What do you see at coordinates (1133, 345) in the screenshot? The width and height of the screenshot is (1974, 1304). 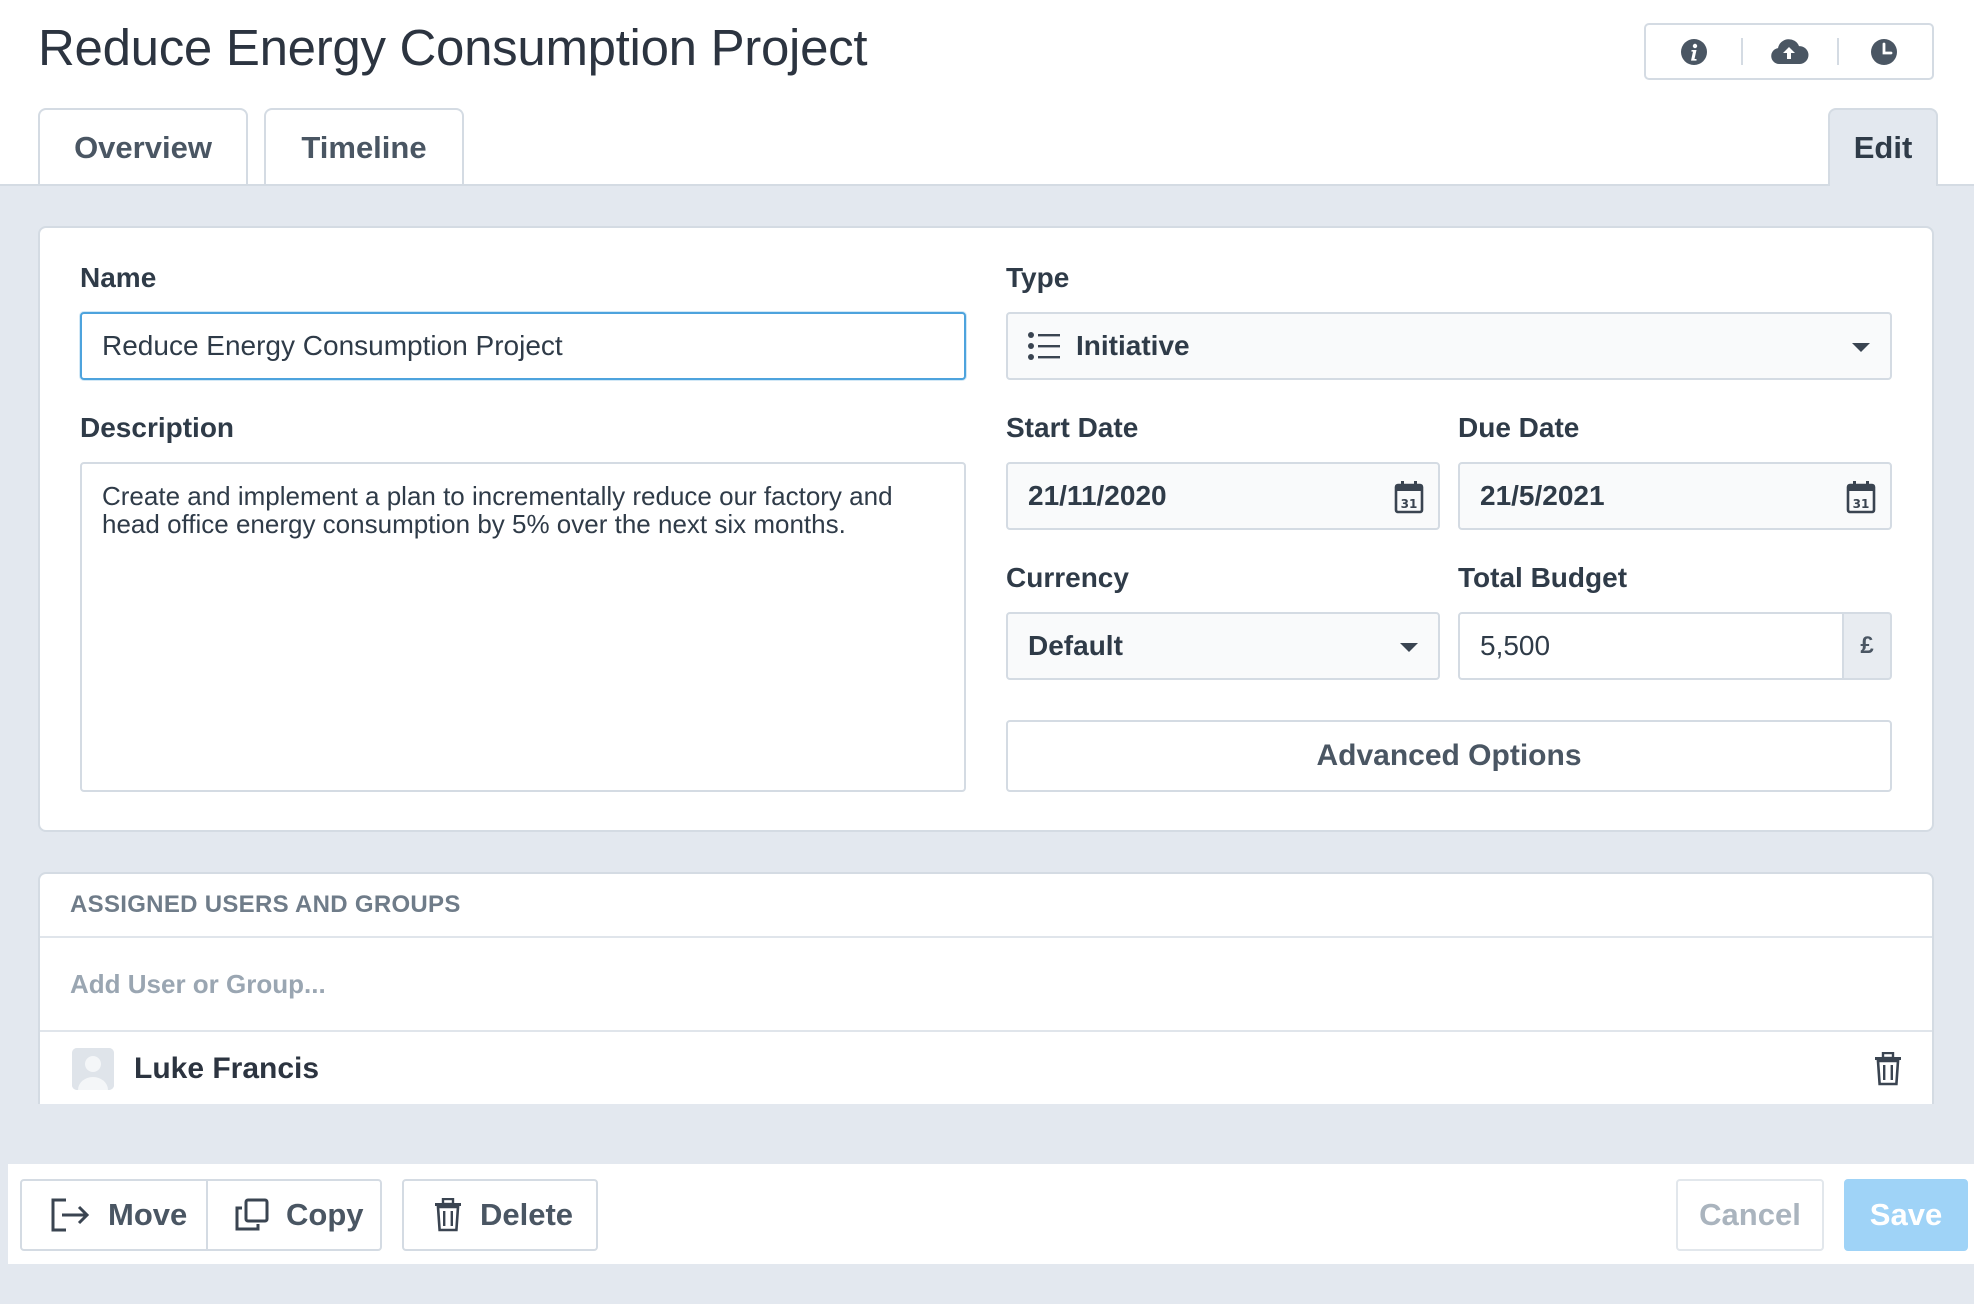 I see `type-value: Initiative` at bounding box center [1133, 345].